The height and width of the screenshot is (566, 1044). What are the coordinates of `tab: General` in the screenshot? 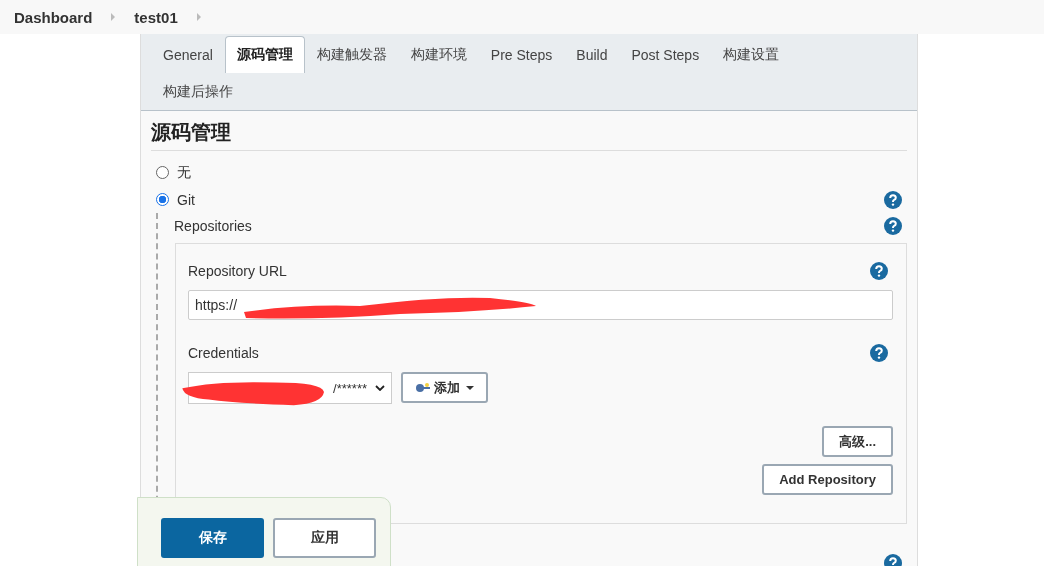 It's located at (188, 54).